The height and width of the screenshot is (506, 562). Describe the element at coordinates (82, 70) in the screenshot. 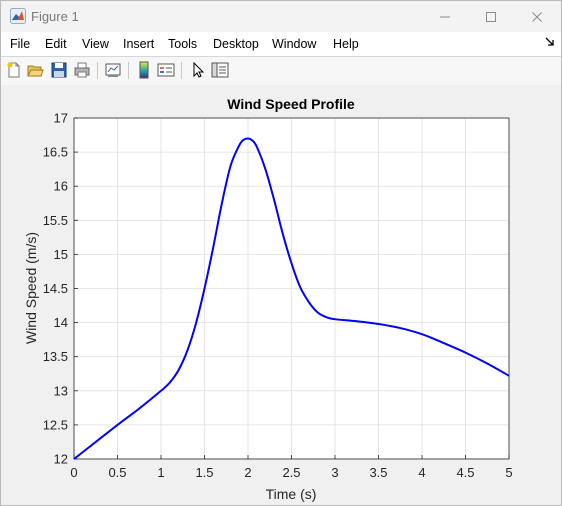

I see `print-icon` at that location.